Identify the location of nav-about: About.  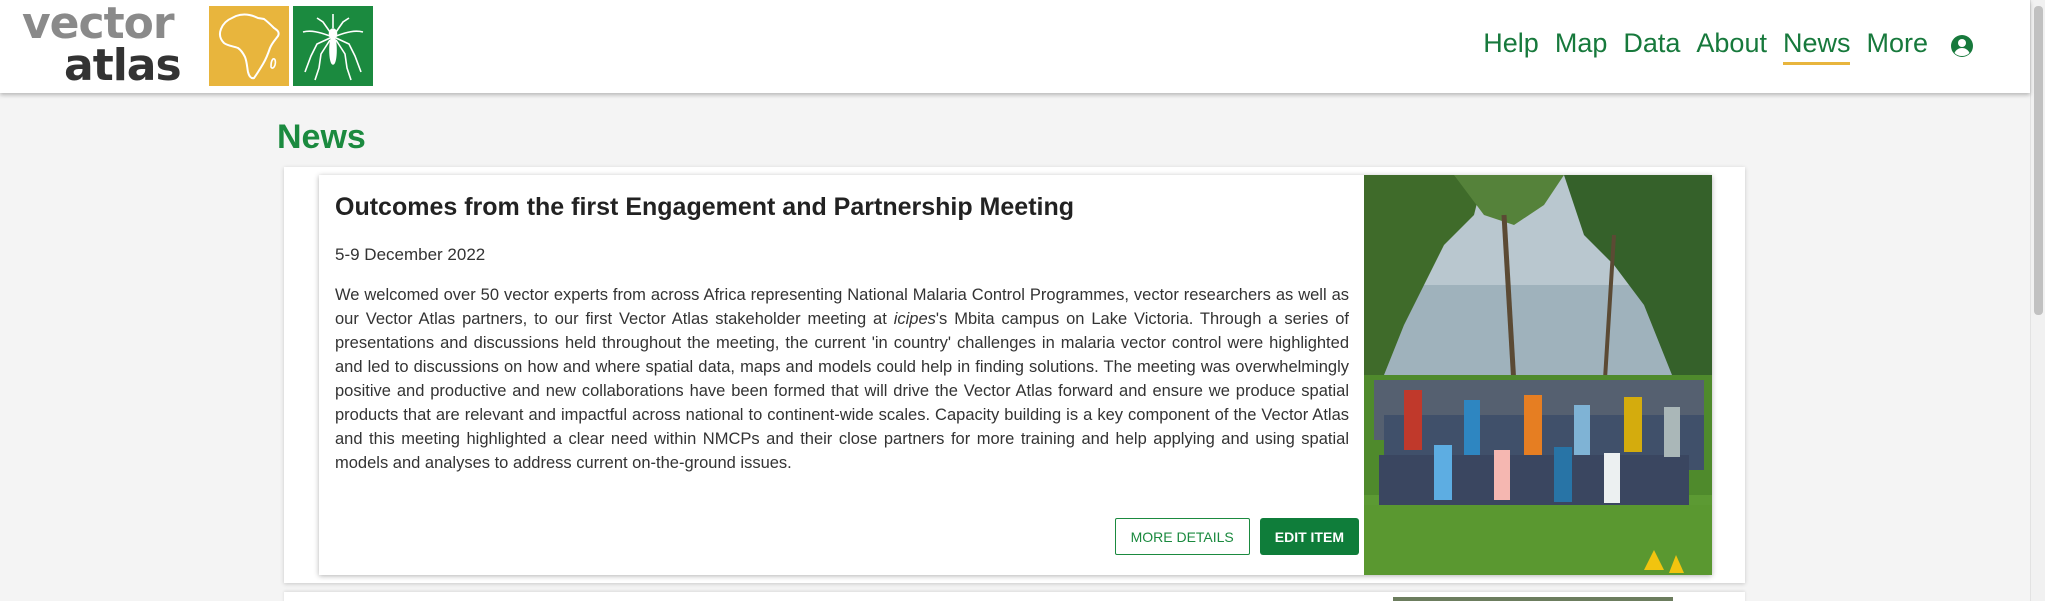
(1731, 46).